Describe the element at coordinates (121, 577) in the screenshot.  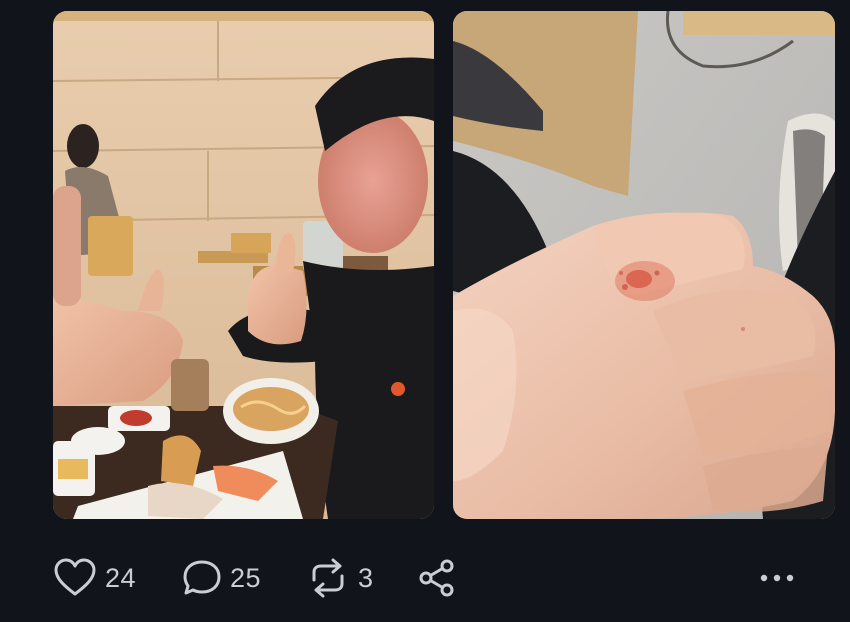
I see `like-count: 24` at that location.